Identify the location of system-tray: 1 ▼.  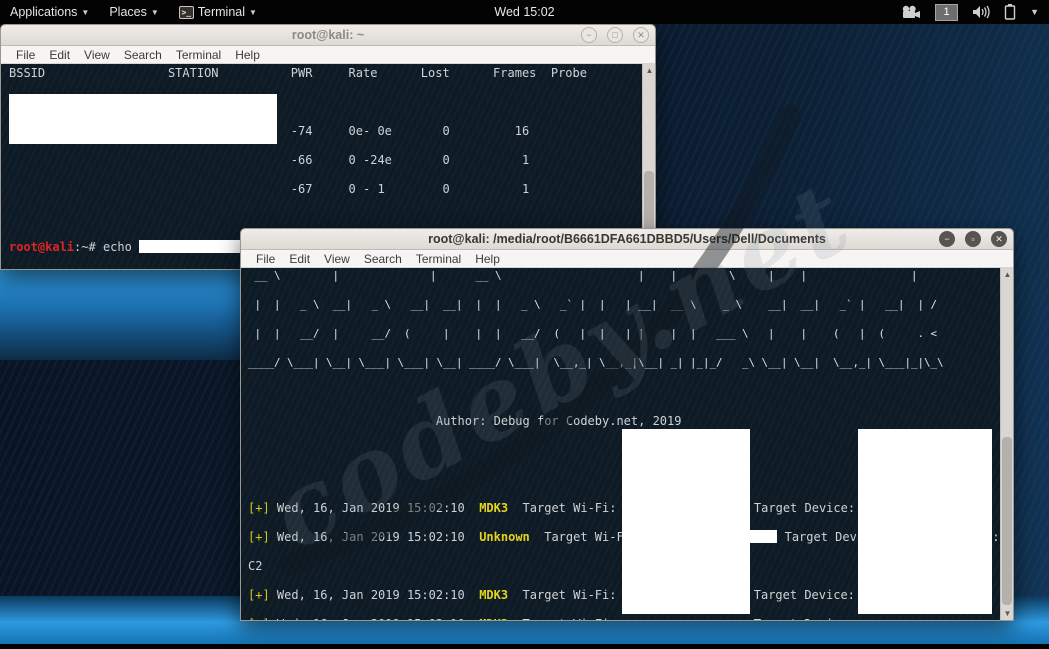
(975, 12).